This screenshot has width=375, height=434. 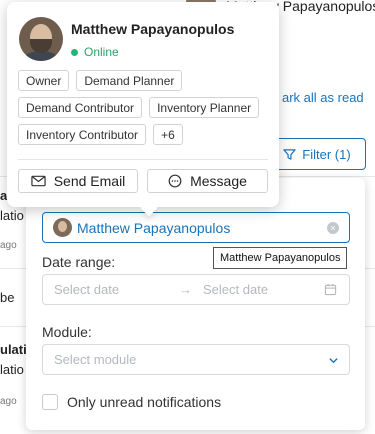 I want to click on user-name-tooltip: Matthew Papayanopulos, so click(x=280, y=258).